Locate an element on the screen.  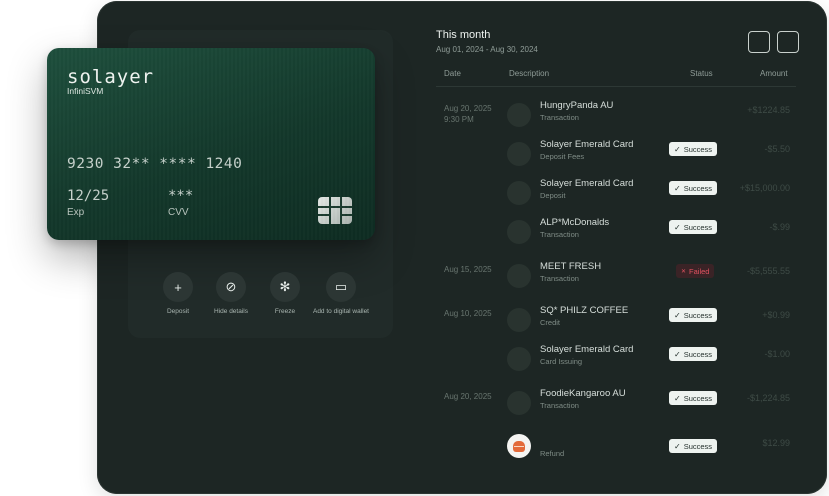
row-time: 9:30 PM is located at coordinates (459, 119).